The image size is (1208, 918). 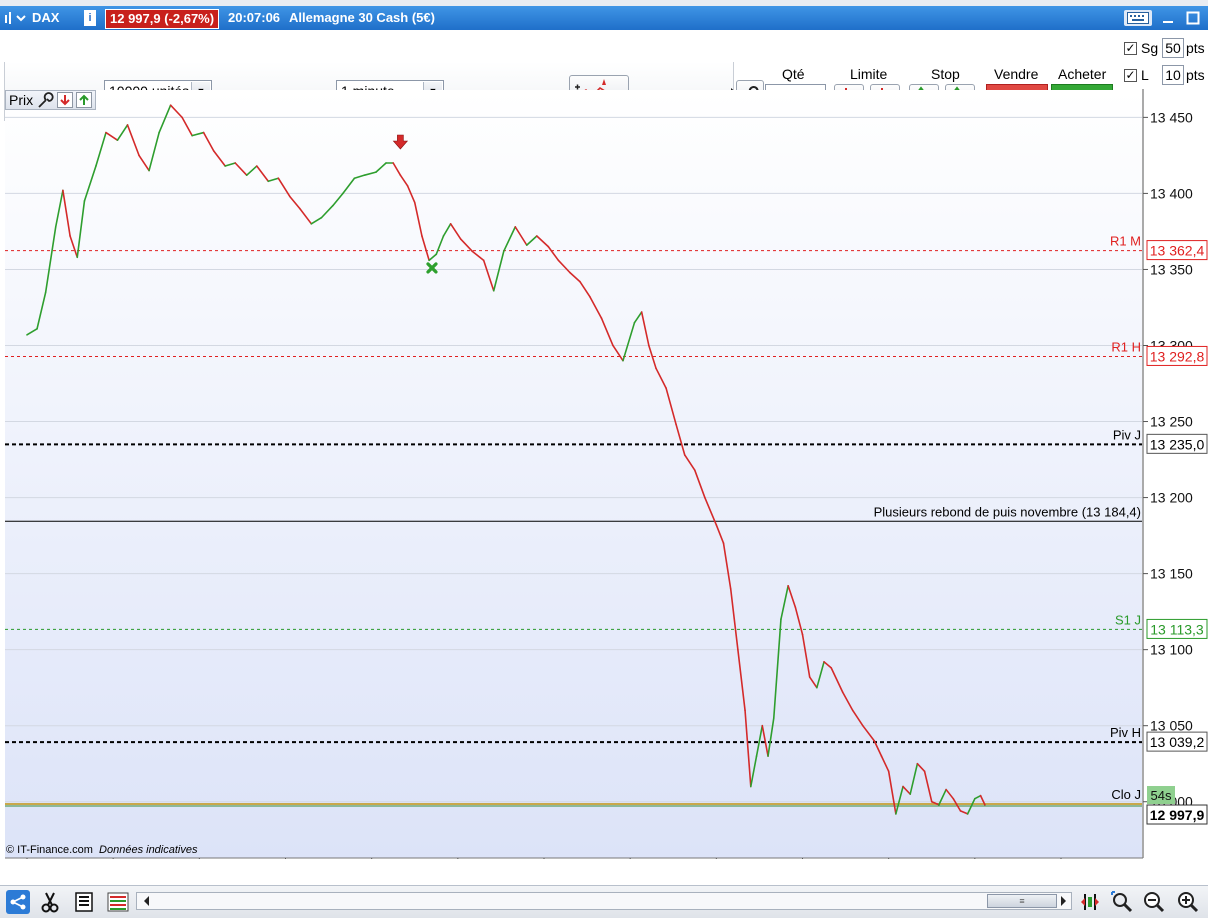 What do you see at coordinates (118, 902) in the screenshot?
I see `order-book-icon` at bounding box center [118, 902].